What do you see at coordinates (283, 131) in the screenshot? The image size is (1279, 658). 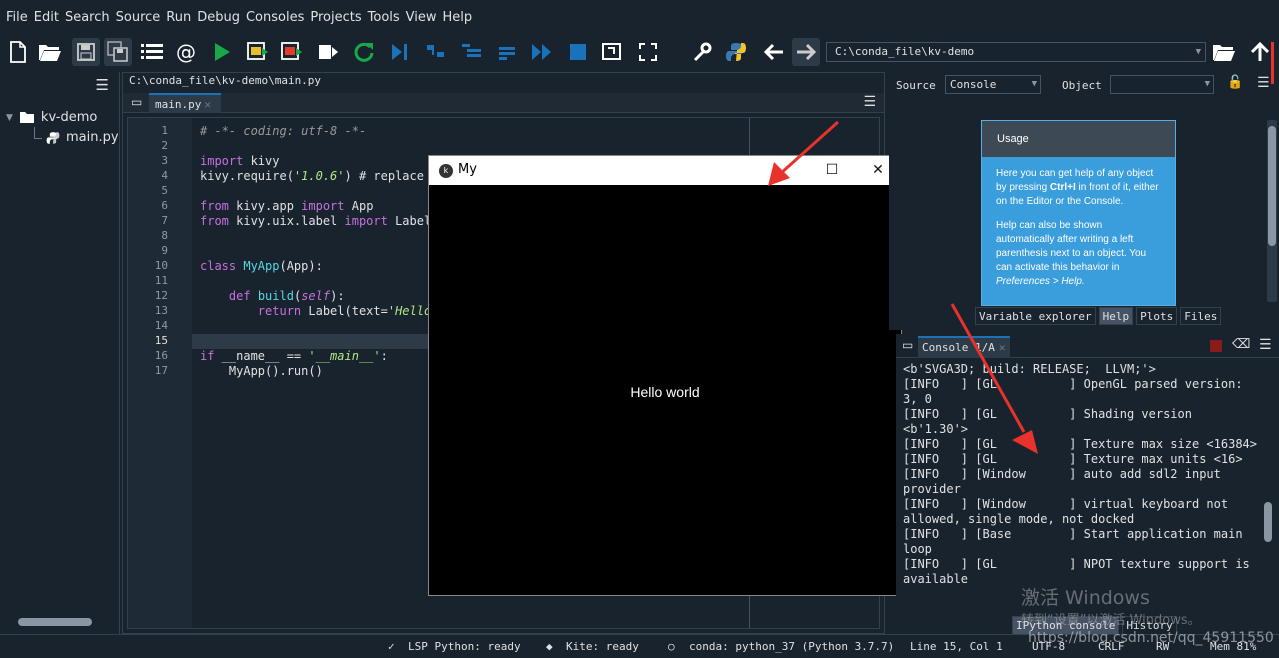 I see `code-line: # -*- coding: utf-8 -*-` at bounding box center [283, 131].